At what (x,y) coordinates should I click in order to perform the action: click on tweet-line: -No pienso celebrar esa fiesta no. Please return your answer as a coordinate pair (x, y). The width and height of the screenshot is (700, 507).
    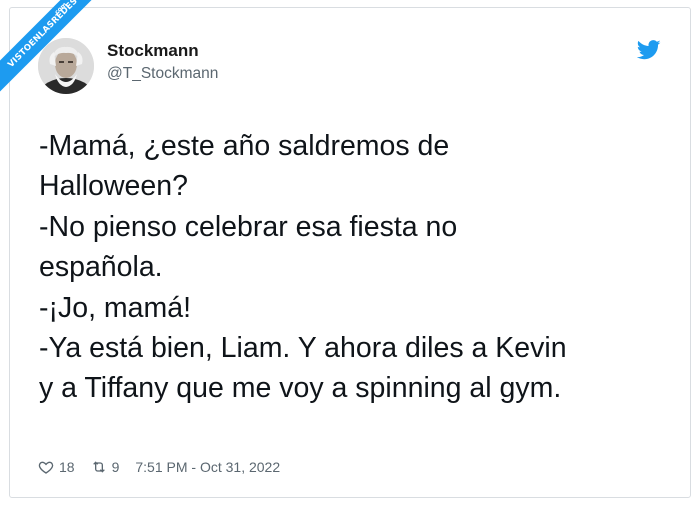
    Looking at the image, I should click on (248, 226).